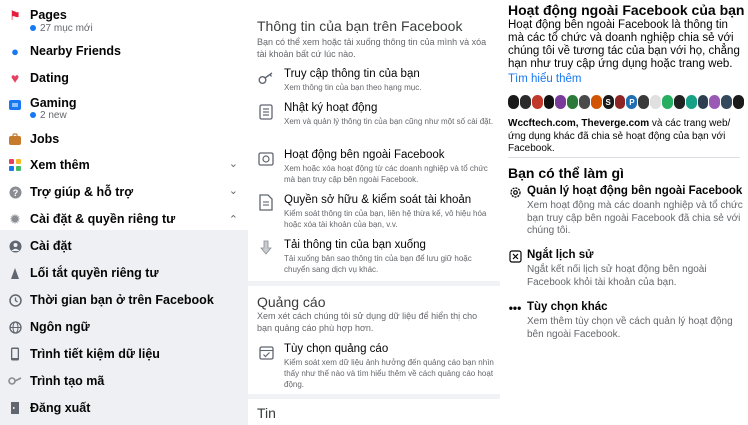  What do you see at coordinates (94, 273) in the screenshot?
I see `sidebar-item-label: Lối tắt quyền riêng tư` at bounding box center [94, 273].